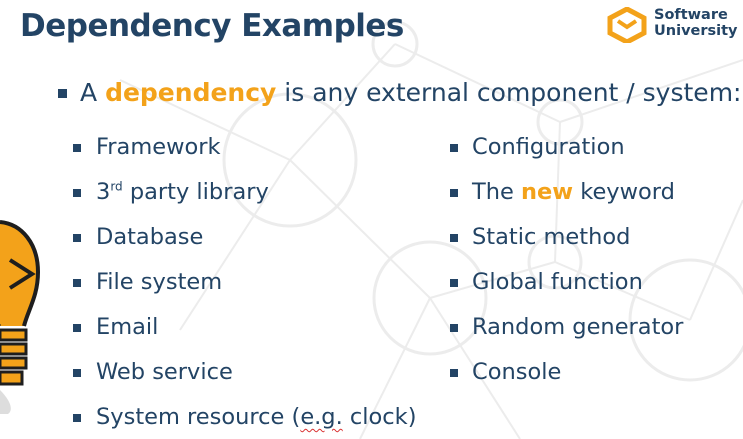 The width and height of the screenshot is (743, 439). I want to click on software-university-logo-icon, so click(627, 25).